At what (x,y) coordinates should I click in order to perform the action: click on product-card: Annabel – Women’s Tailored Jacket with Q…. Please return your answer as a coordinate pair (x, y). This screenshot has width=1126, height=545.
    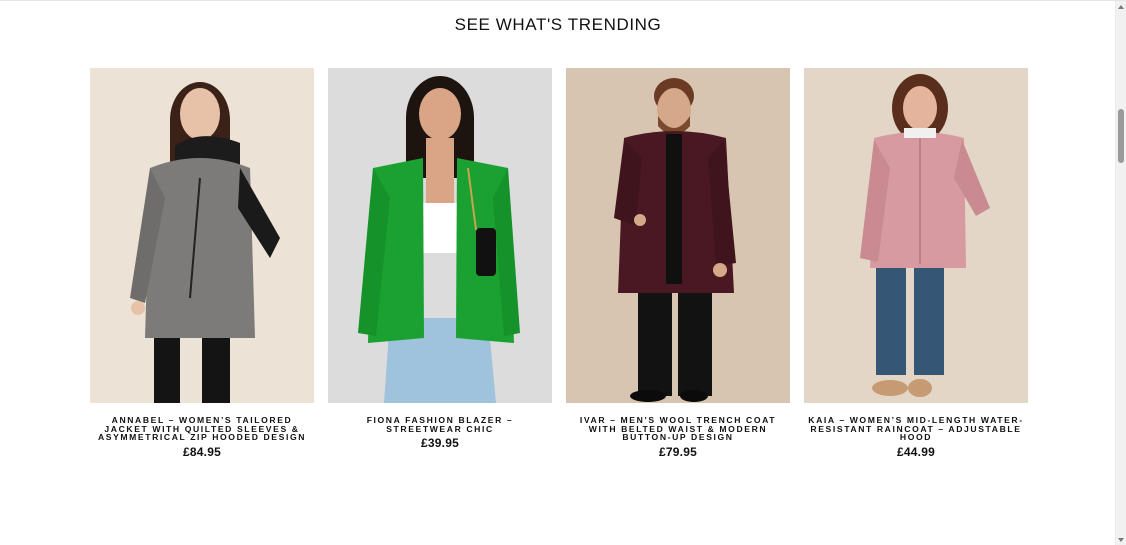
    Looking at the image, I should click on (202, 263).